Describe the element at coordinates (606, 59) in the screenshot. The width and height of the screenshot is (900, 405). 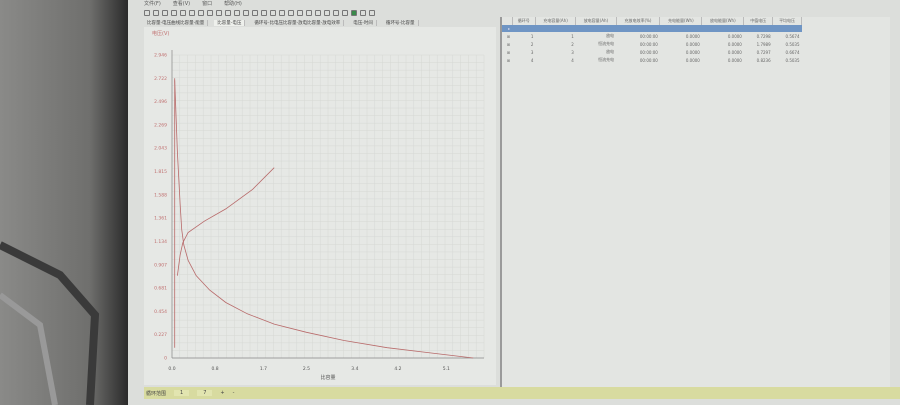
I see `table-cell: 恒流充电` at that location.